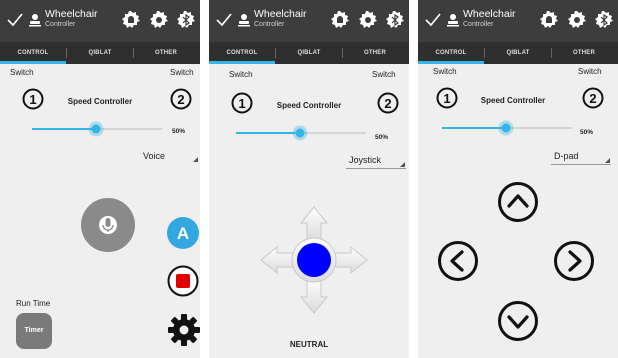 Image resolution: width=618 pixels, height=358 pixels. I want to click on joystick-right-arrow, so click(350, 260).